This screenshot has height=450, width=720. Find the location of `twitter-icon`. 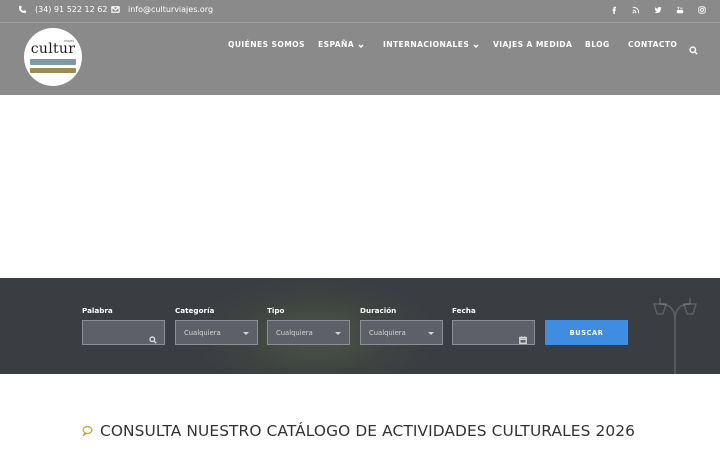

twitter-icon is located at coordinates (657, 9).